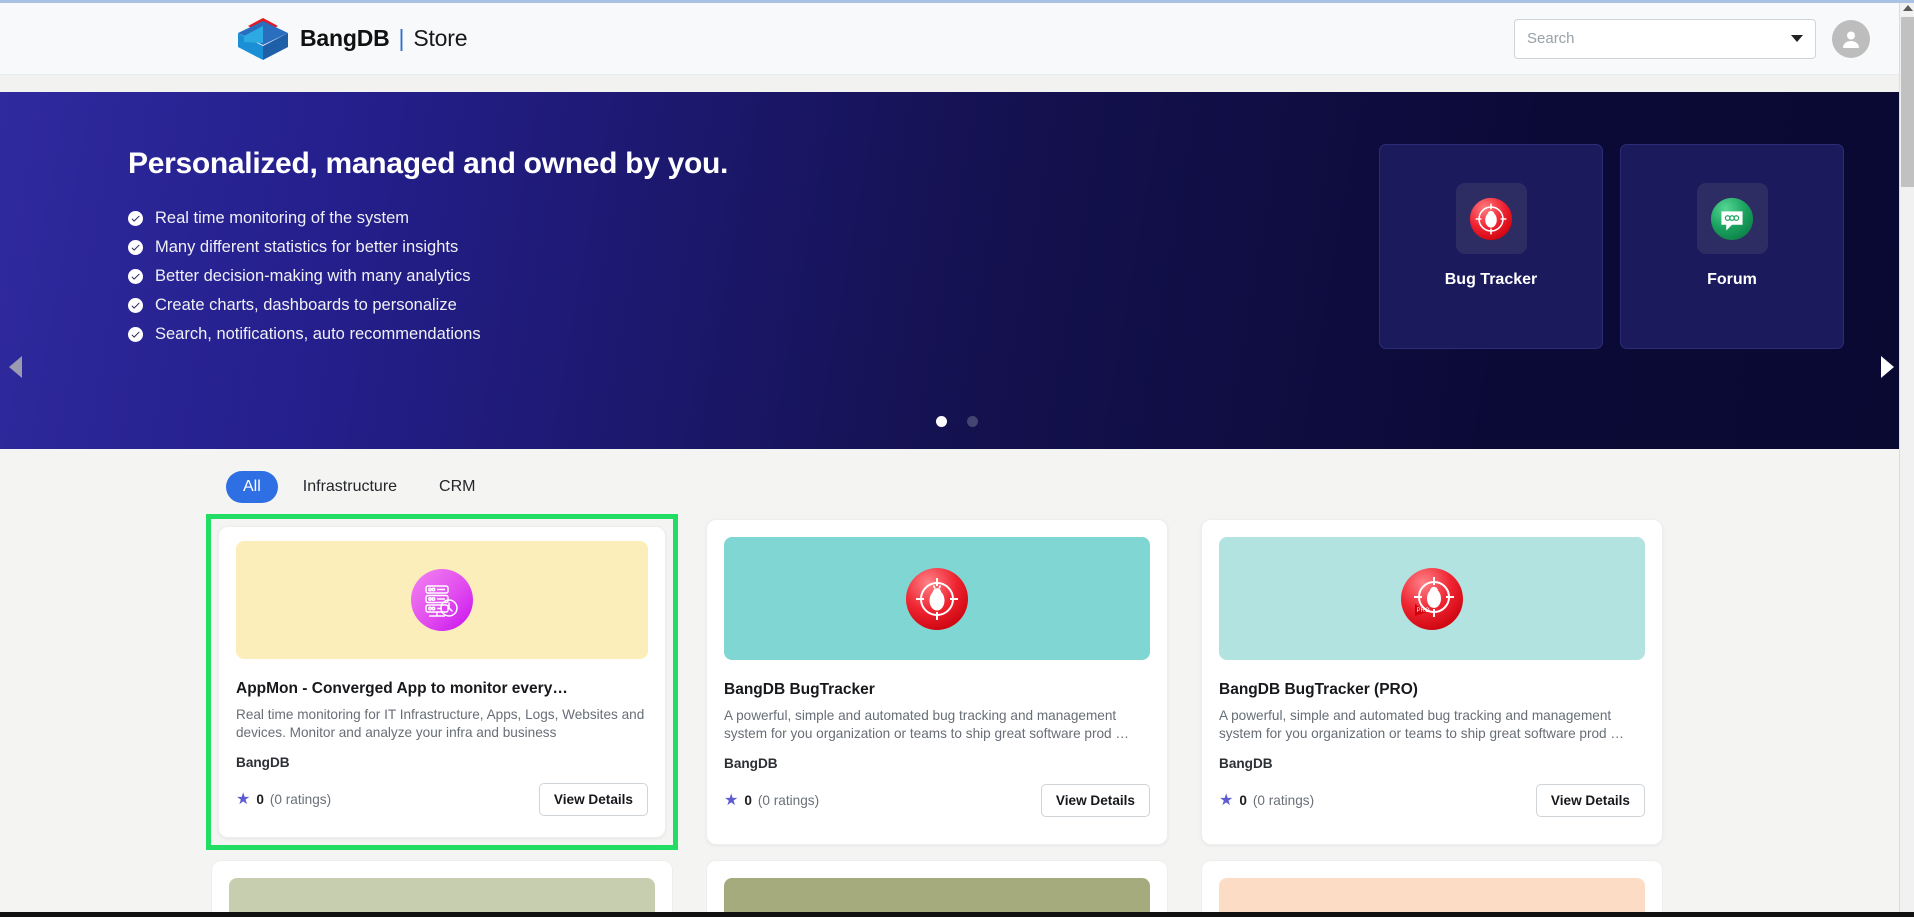 The height and width of the screenshot is (917, 1914). I want to click on header-right-group, so click(1692, 38).